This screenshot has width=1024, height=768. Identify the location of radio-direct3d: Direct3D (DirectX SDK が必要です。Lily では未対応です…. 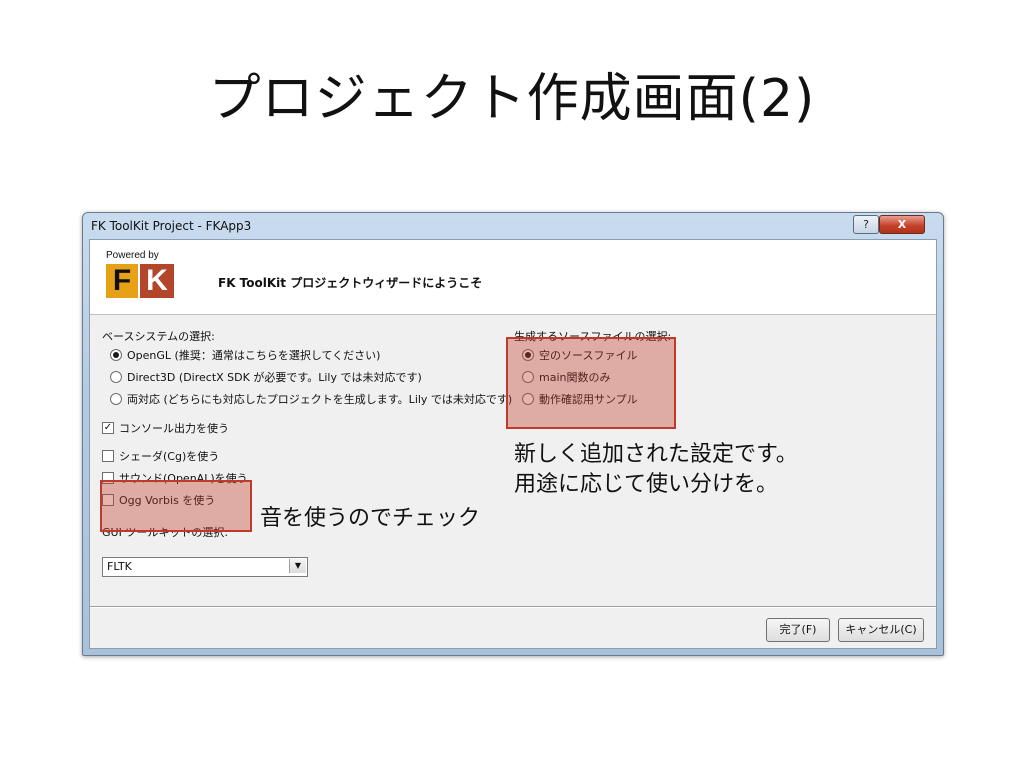
(266, 377).